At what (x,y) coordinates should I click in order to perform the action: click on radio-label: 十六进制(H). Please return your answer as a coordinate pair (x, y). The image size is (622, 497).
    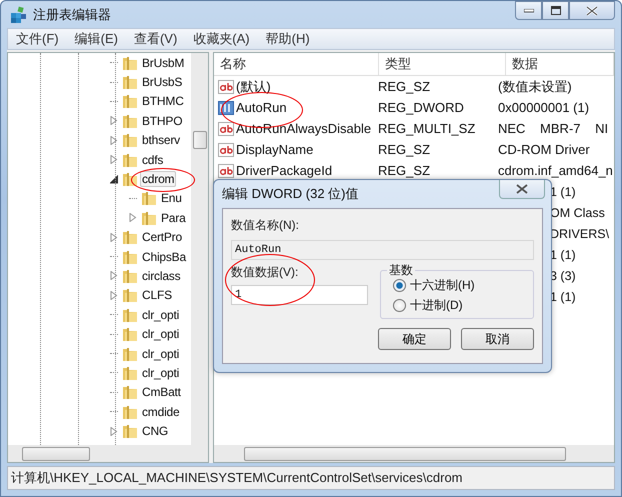
    Looking at the image, I should click on (442, 285).